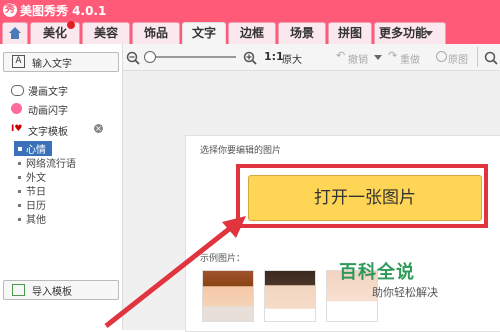  What do you see at coordinates (362, 196) in the screenshot?
I see `highlight-box` at bounding box center [362, 196].